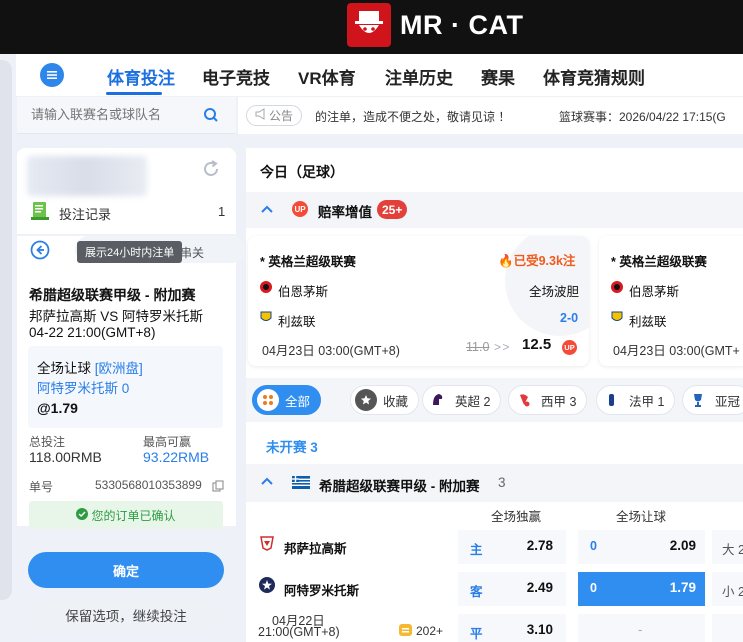 Image resolution: width=743 pixels, height=642 pixels. Describe the element at coordinates (654, 292) in the screenshot. I see `card2-team-home: 伯恩茅斯` at that location.